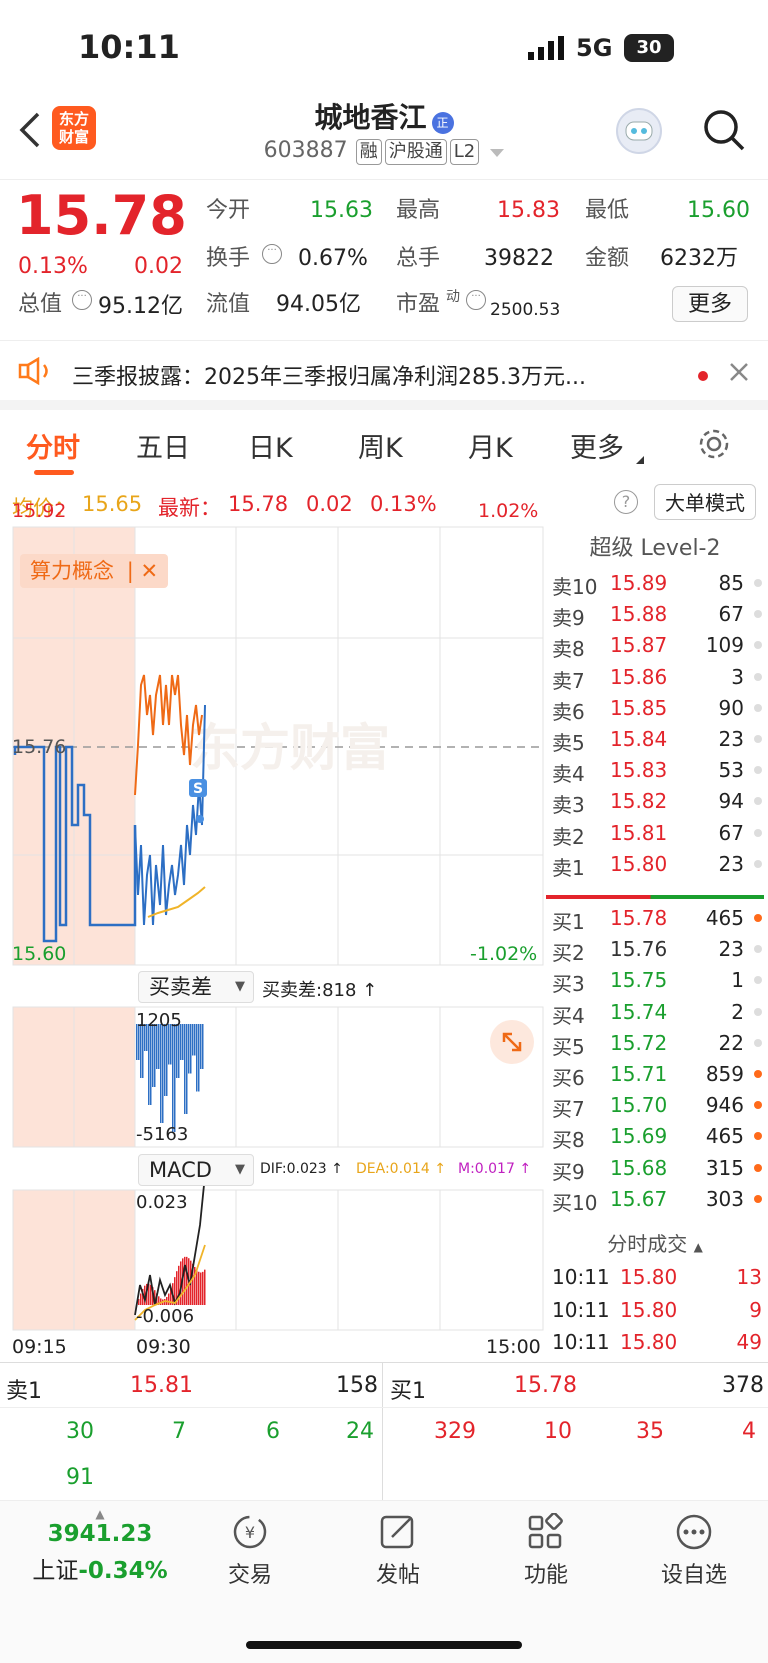 The height and width of the screenshot is (1663, 768). Describe the element at coordinates (698, 1247) in the screenshot. I see `caret-up-icon: ▲` at that location.